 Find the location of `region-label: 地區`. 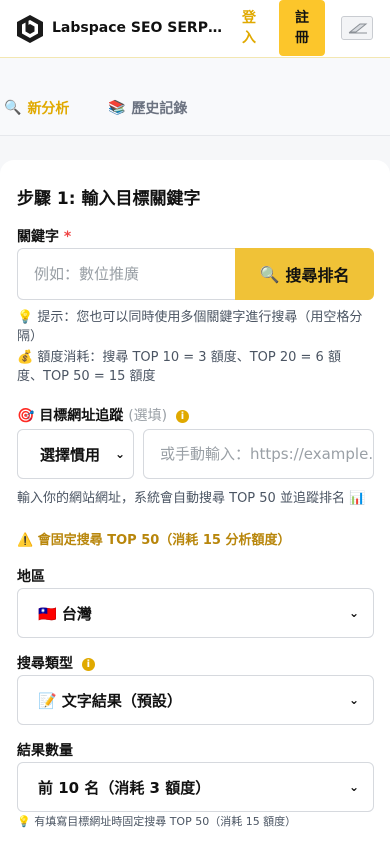

region-label: 地區 is located at coordinates (31, 577).